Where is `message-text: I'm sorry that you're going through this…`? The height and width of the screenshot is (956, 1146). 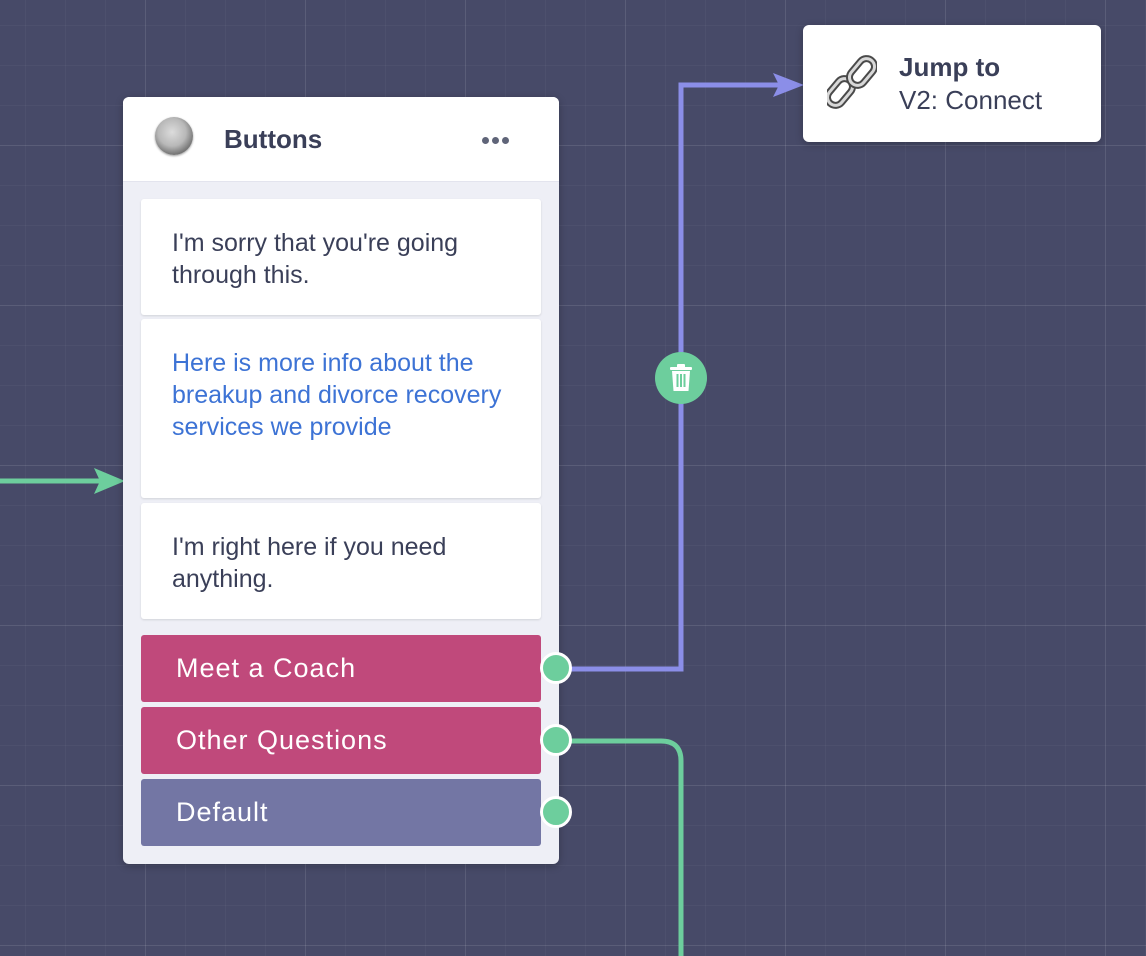 message-text: I'm sorry that you're going through this… is located at coordinates (315, 259).